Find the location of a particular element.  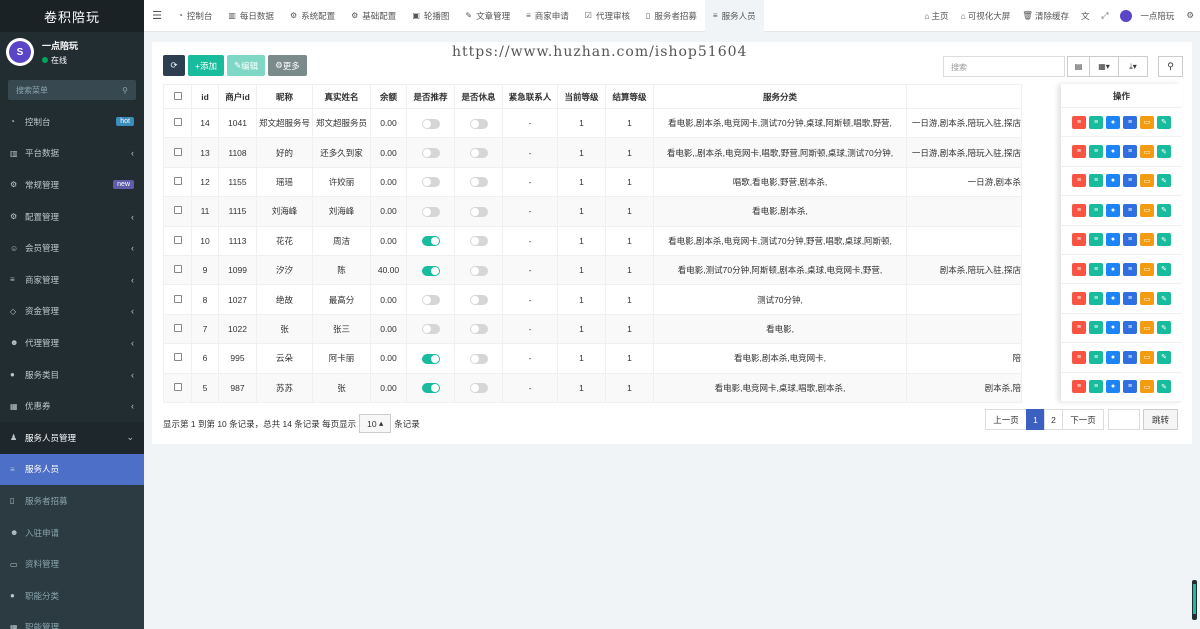

table-search-input: 搜索 is located at coordinates (1004, 66).